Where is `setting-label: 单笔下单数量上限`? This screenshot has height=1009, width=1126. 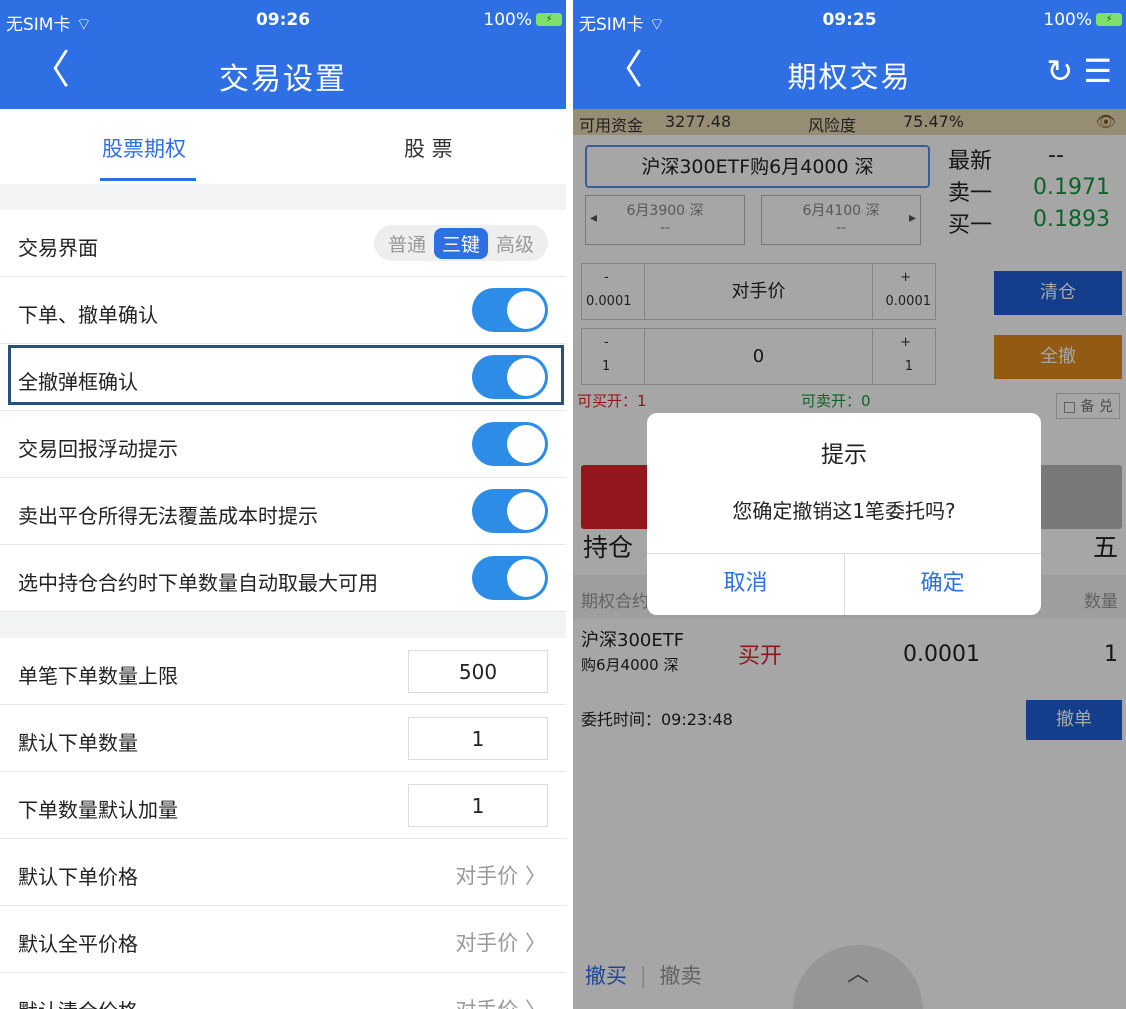 setting-label: 单笔下单数量上限 is located at coordinates (98, 676).